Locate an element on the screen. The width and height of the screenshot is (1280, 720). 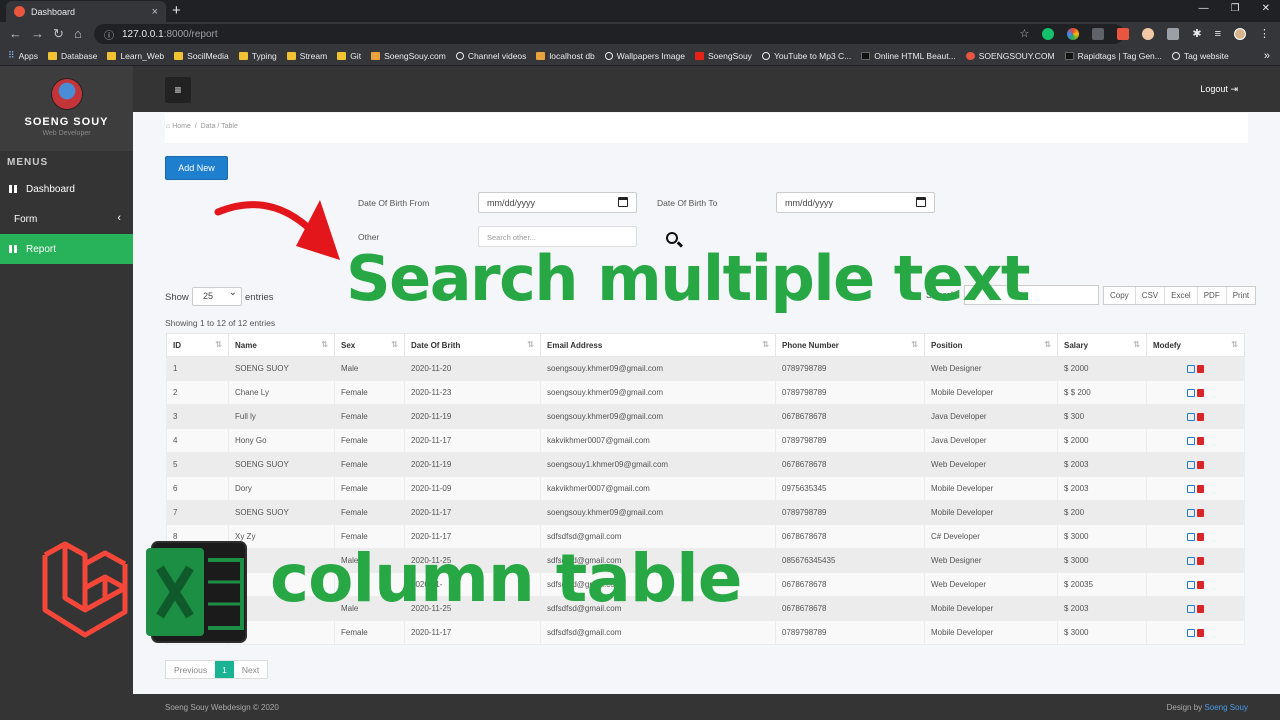
column-header-phone: Phone Number ⇅ is located at coordinates (850, 345).